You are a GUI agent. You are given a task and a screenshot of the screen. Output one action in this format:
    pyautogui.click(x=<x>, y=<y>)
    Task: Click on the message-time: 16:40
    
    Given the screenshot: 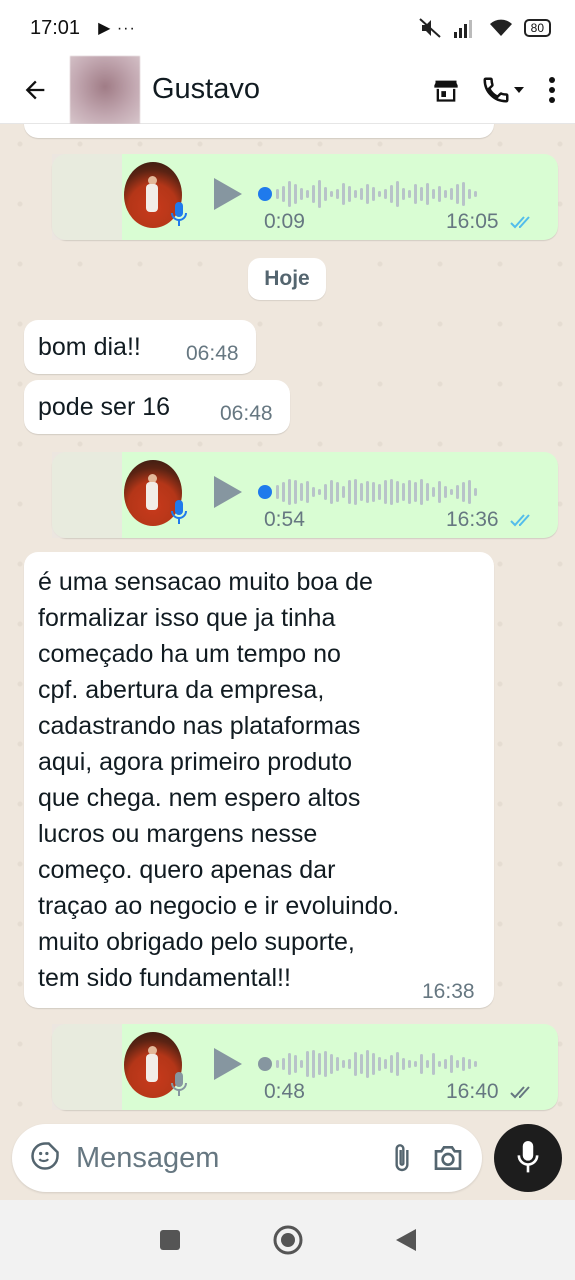 What is the action you would take?
    pyautogui.click(x=472, y=1091)
    